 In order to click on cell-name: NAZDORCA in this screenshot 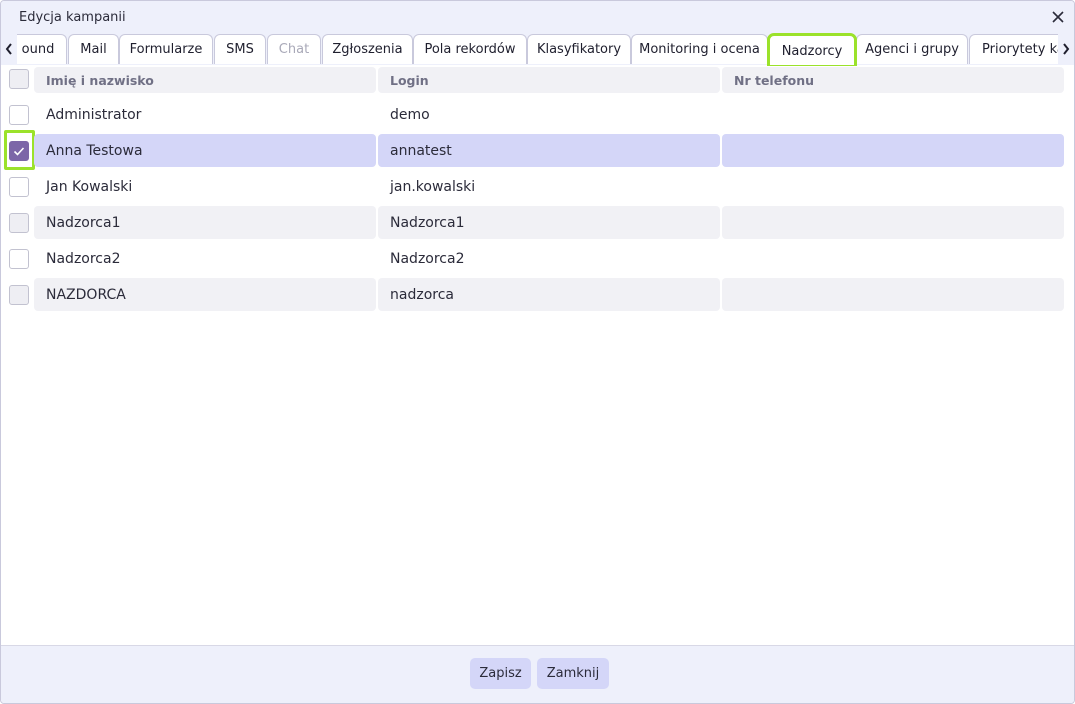, I will do `click(205, 294)`.